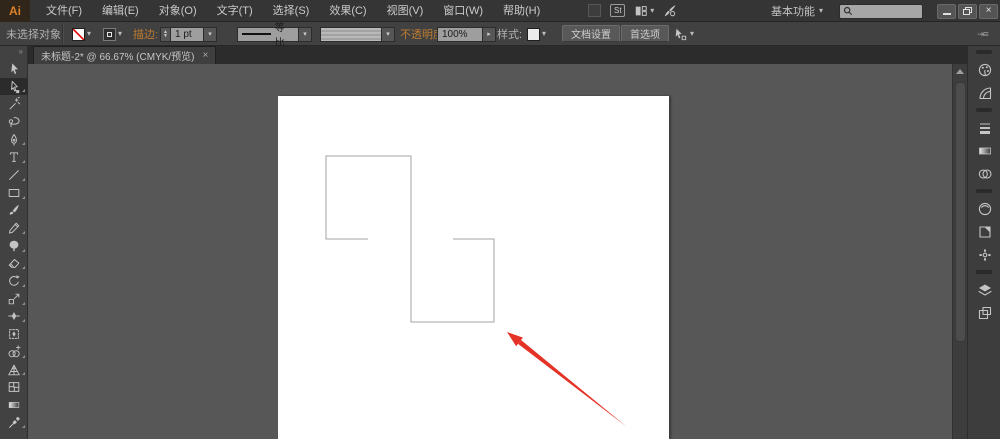 The height and width of the screenshot is (439, 1000). Describe the element at coordinates (595, 10) in the screenshot. I see `bridge-icon` at that location.